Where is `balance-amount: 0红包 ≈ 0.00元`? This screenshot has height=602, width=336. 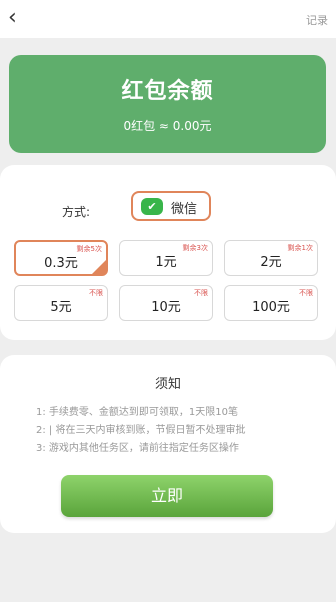 balance-amount: 0红包 ≈ 0.00元 is located at coordinates (167, 126).